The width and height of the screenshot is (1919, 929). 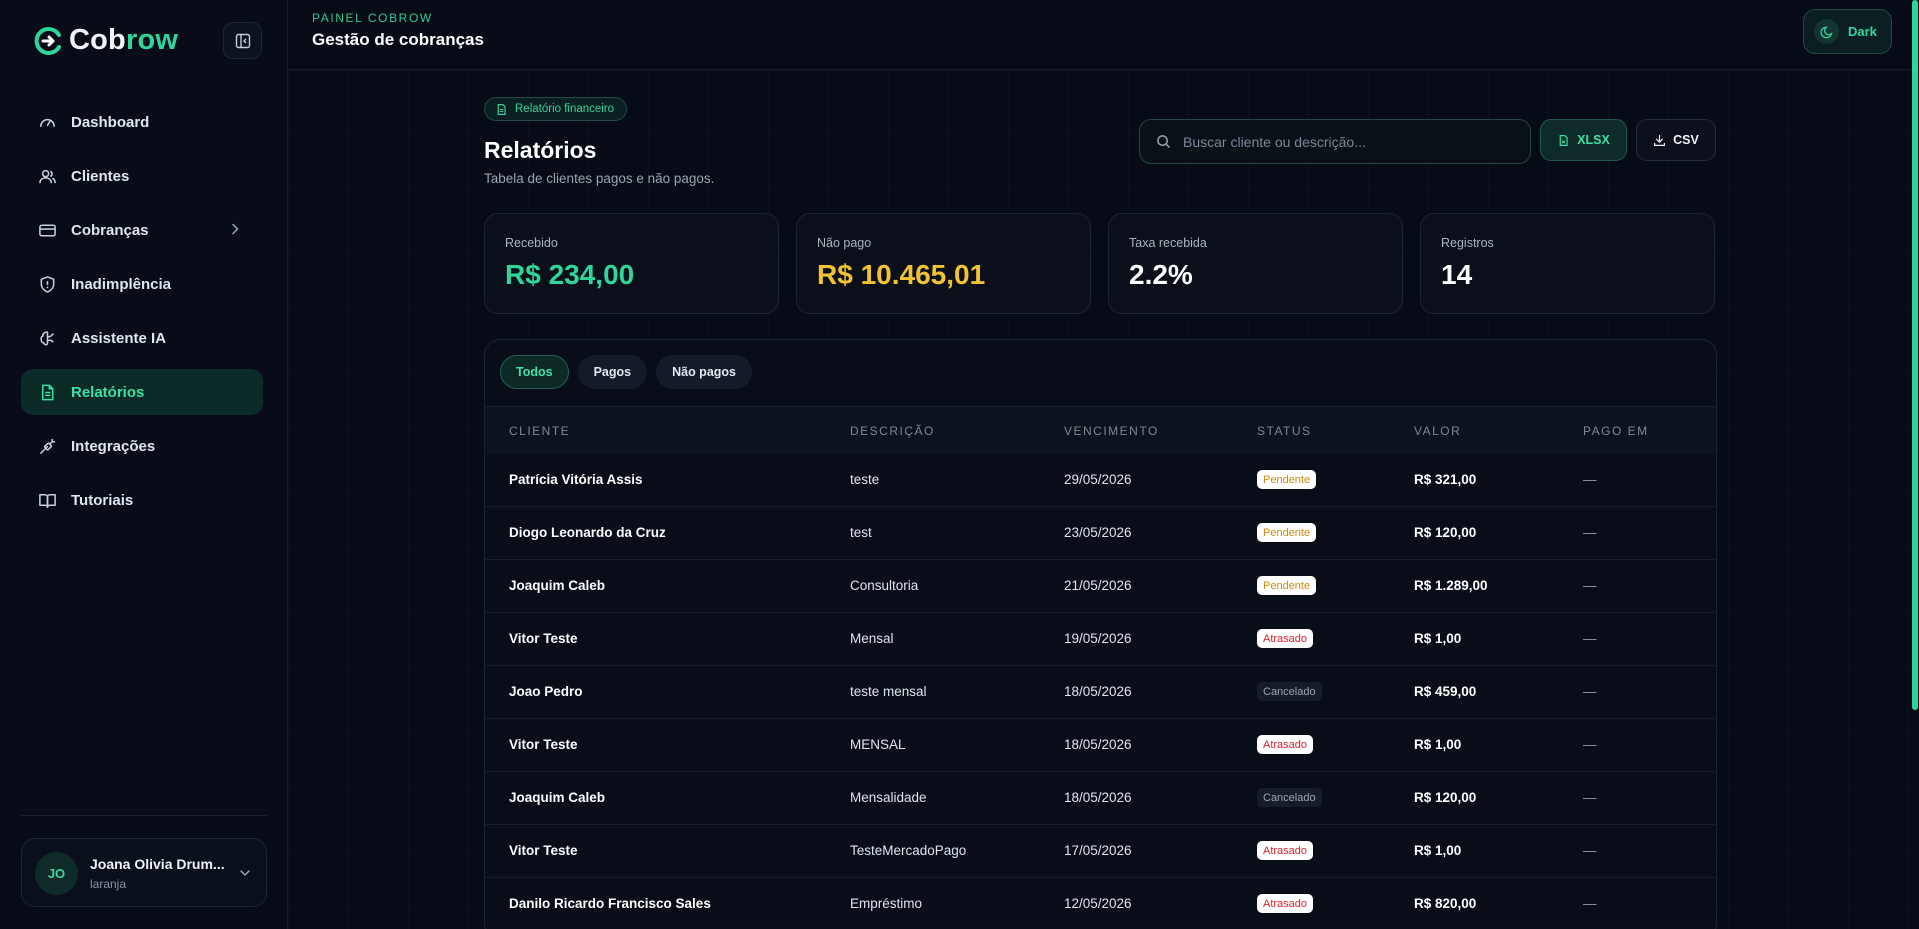 What do you see at coordinates (576, 479) in the screenshot?
I see `cell-cliente: Patrícia Vitória Assis` at bounding box center [576, 479].